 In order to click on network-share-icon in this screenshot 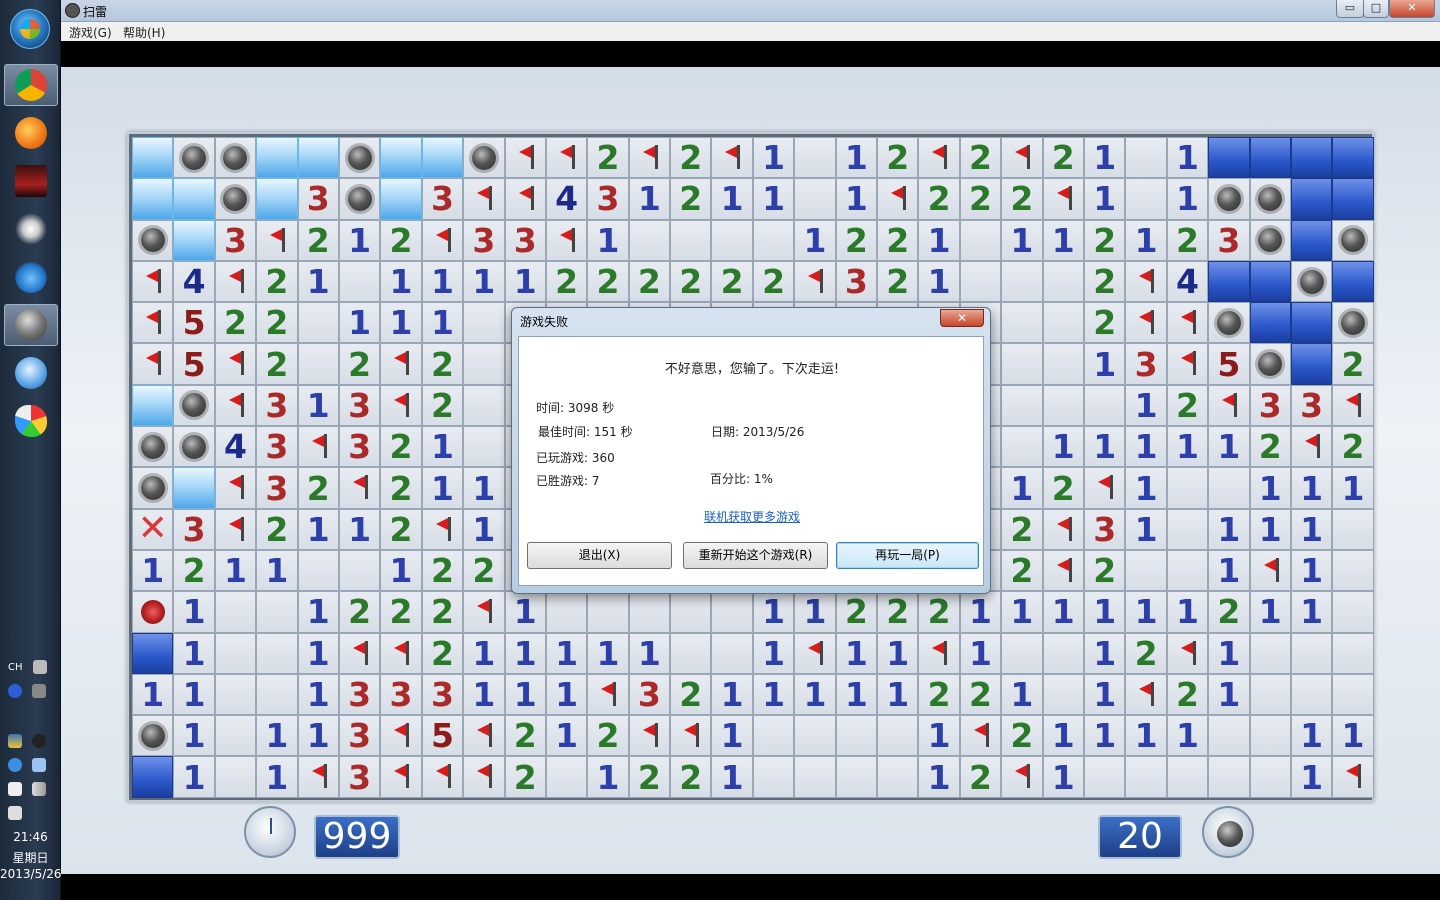, I will do `click(39, 765)`.